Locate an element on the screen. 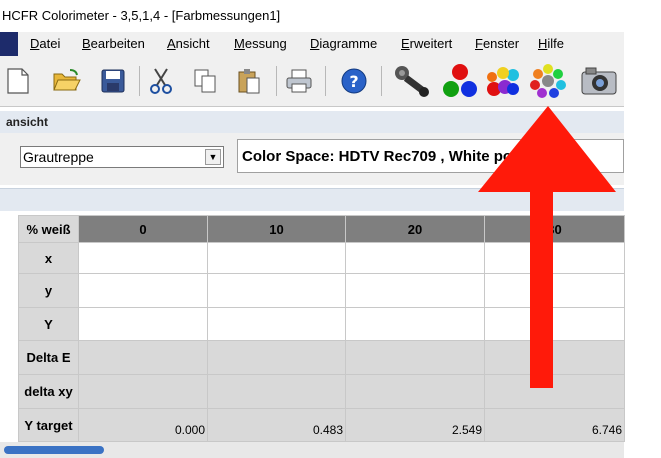  red-arrow-annotation is located at coordinates (547, 247).